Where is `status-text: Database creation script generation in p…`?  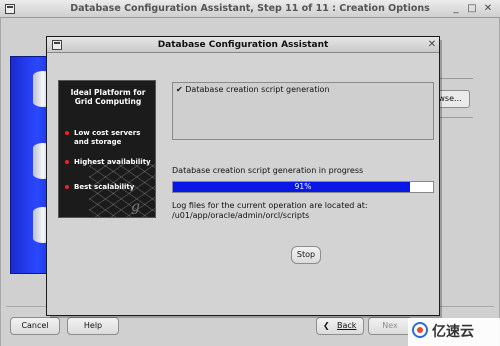 status-text: Database creation script generation in p… is located at coordinates (268, 170).